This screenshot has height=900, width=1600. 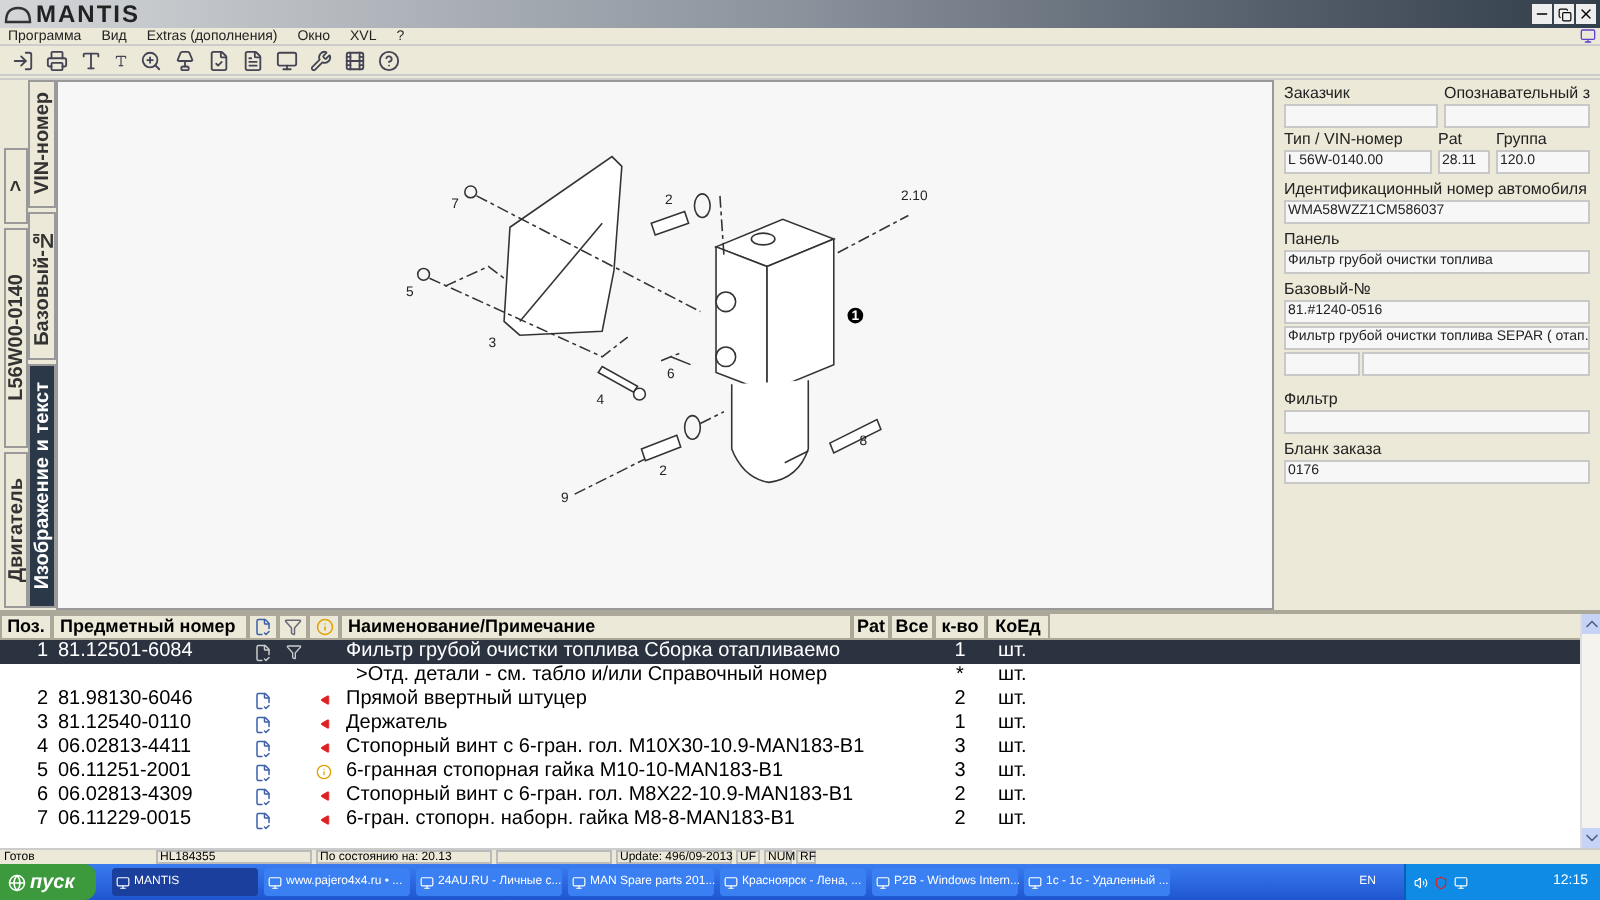 I want to click on table-row: >Отд. детали - см. табло и/или Справочный номер * шт., so click(x=790, y=676).